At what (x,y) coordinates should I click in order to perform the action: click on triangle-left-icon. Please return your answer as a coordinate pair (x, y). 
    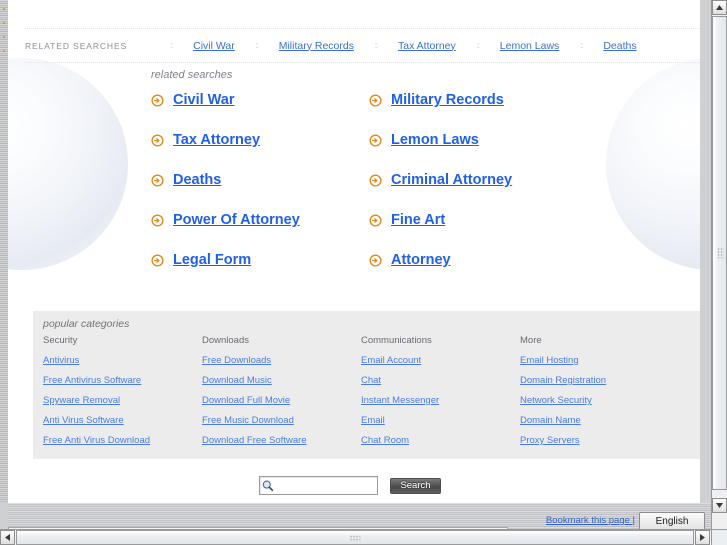
    Looking at the image, I should click on (7, 537).